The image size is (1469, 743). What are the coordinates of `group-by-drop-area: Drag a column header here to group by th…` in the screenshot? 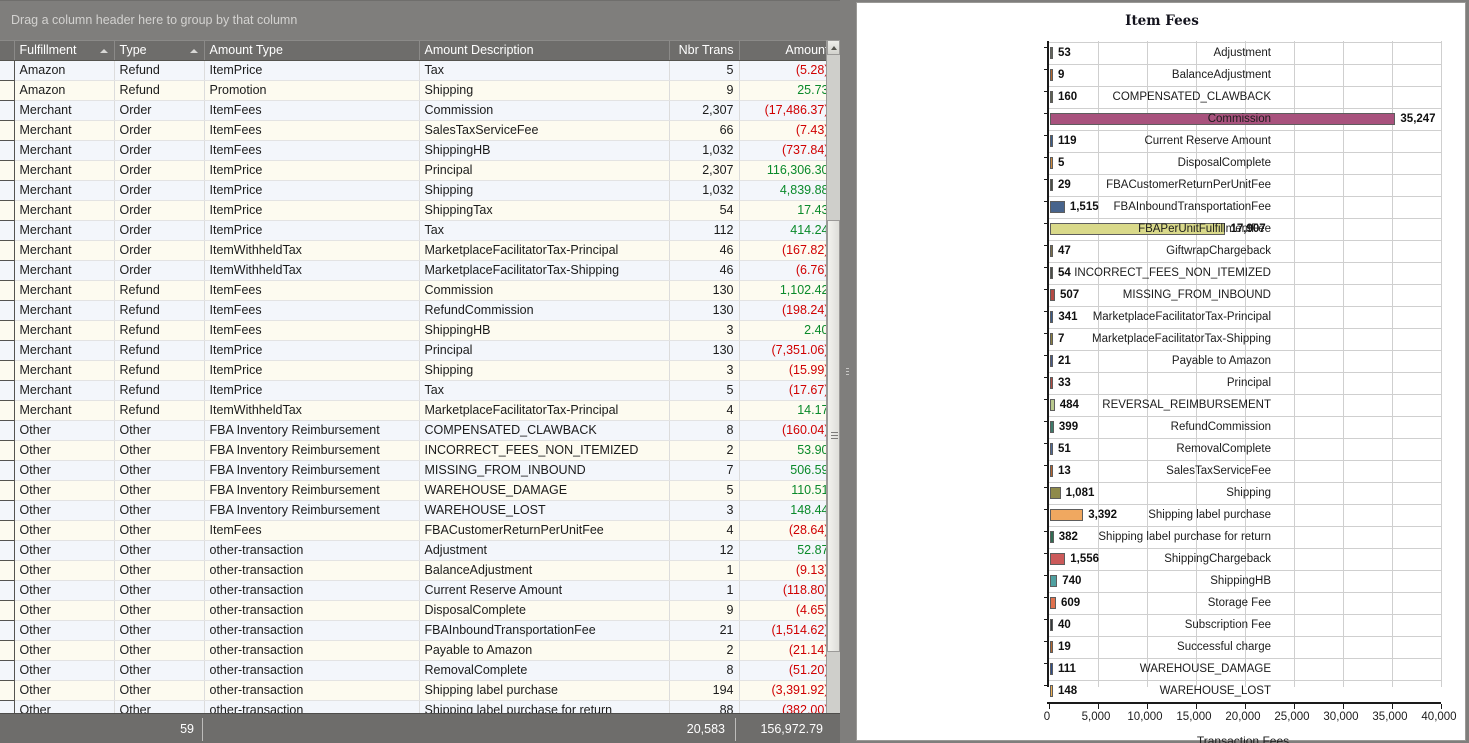 It's located at (420, 20).